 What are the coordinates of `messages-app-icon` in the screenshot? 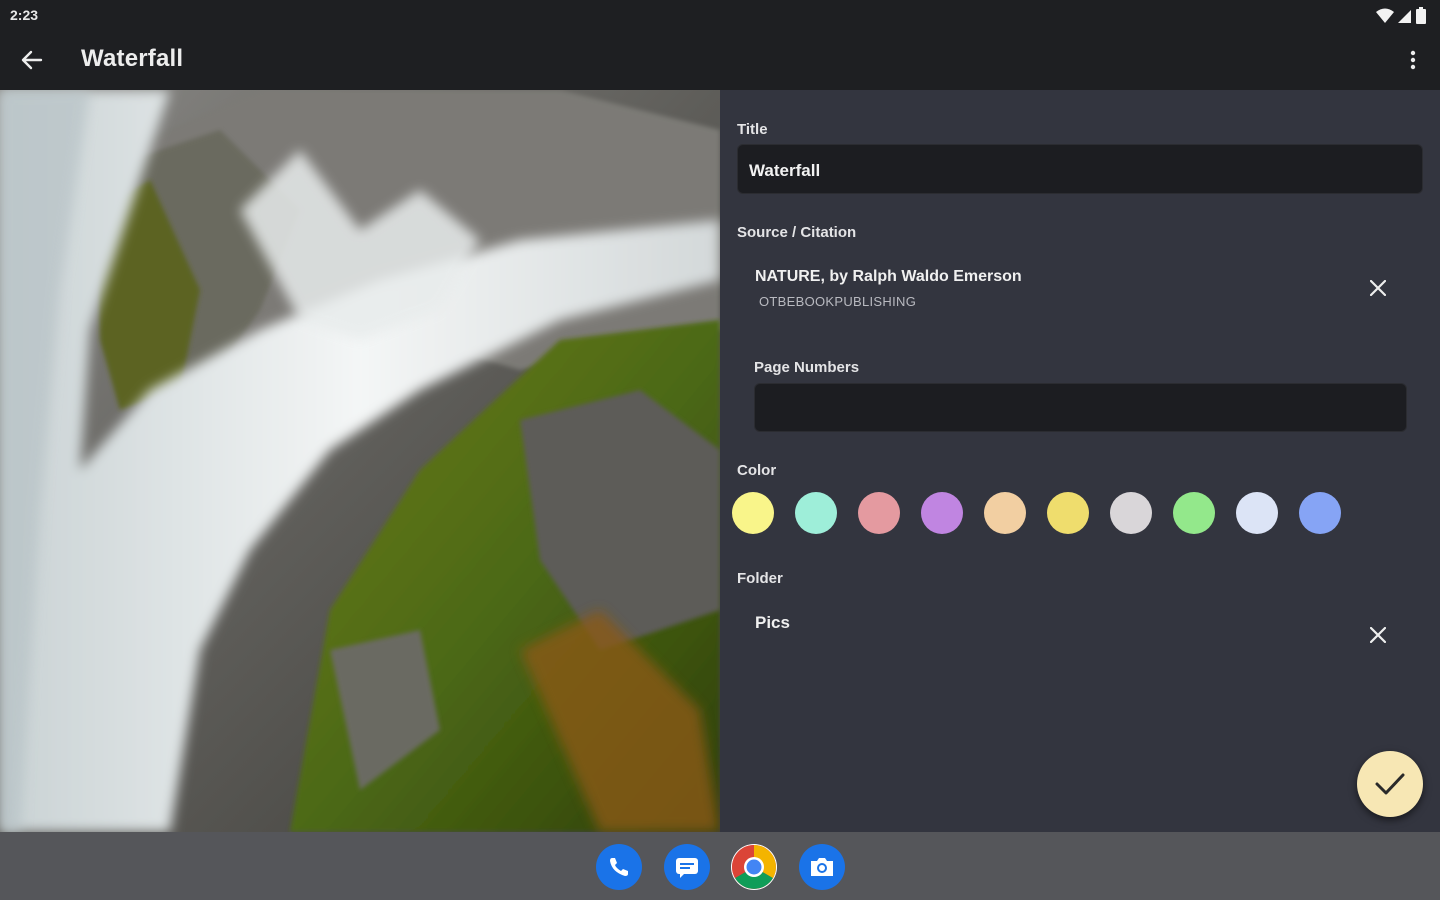 It's located at (687, 867).